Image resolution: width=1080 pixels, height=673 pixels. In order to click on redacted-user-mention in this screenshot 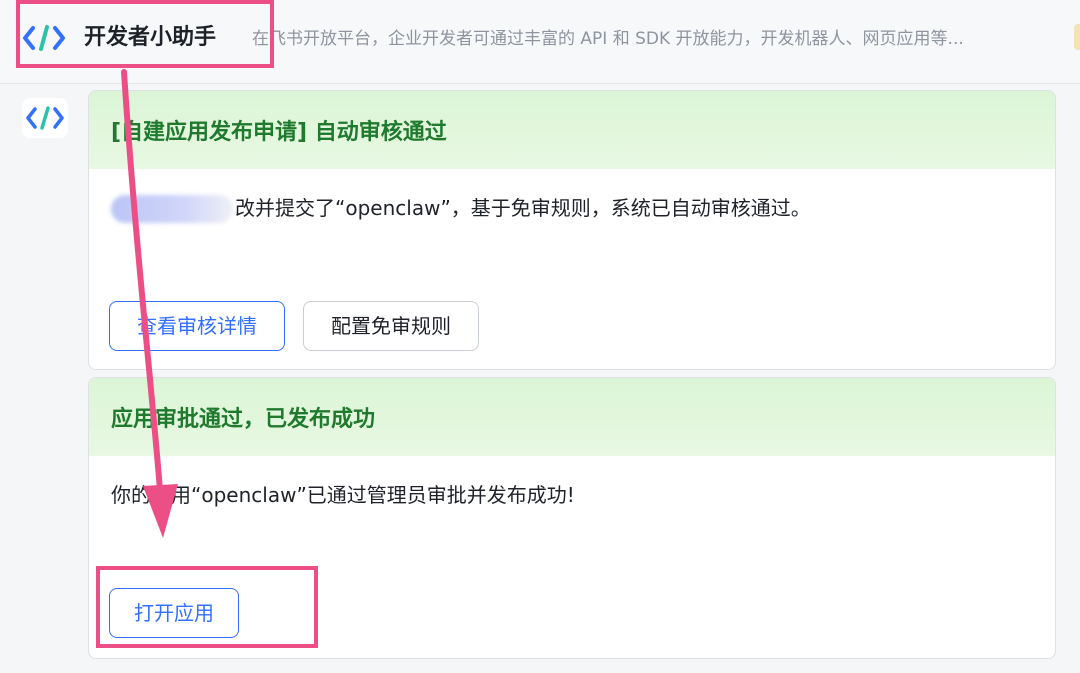, I will do `click(172, 209)`.